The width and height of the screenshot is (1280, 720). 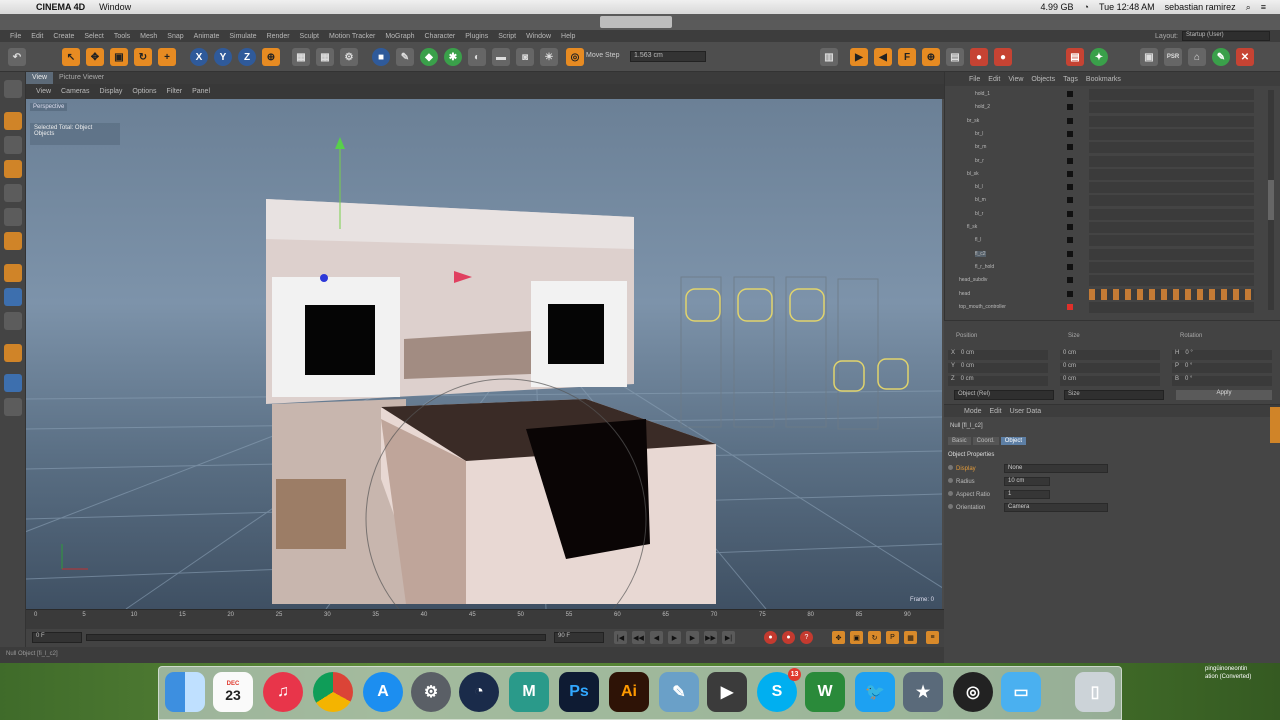 I want to click on solo-icon, so click(x=13, y=353).